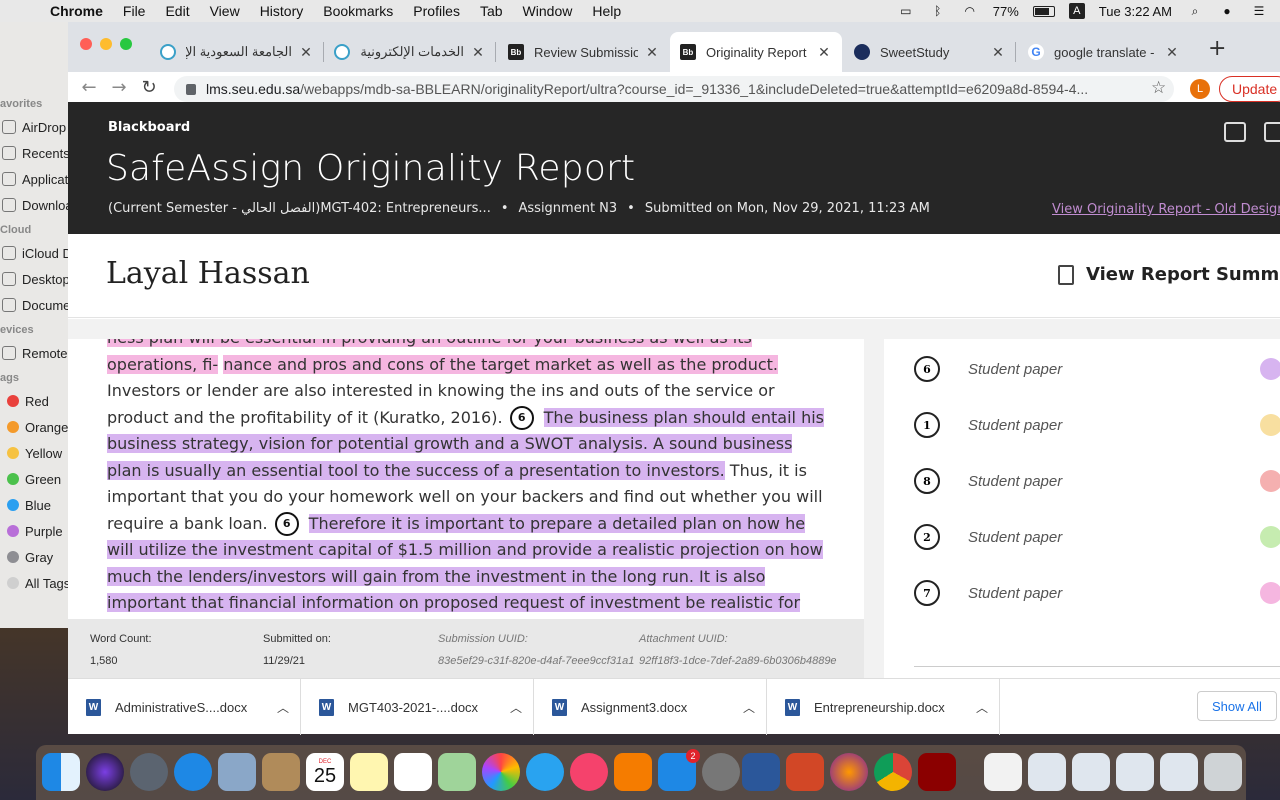  What do you see at coordinates (930, 52) in the screenshot?
I see `tab-sweetstudy: SweetStudy ✕` at bounding box center [930, 52].